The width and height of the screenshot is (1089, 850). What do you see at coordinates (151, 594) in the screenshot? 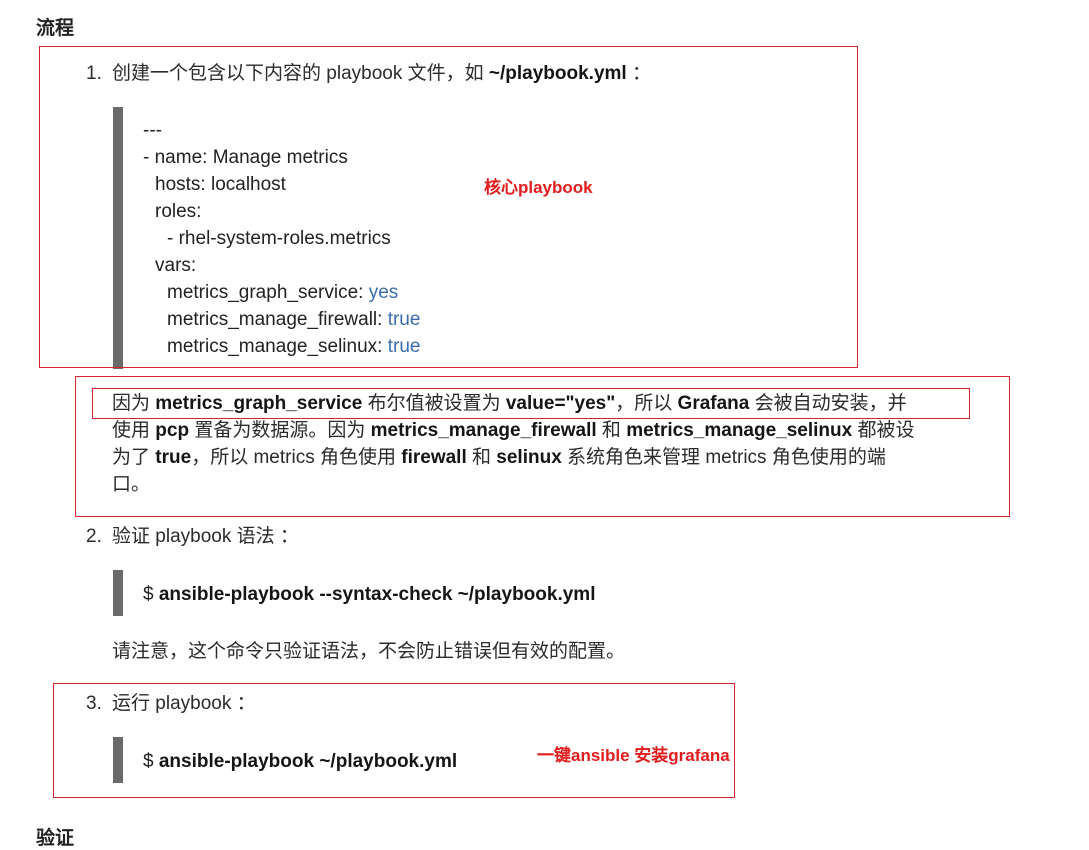
I see `shell-prompt: $` at bounding box center [151, 594].